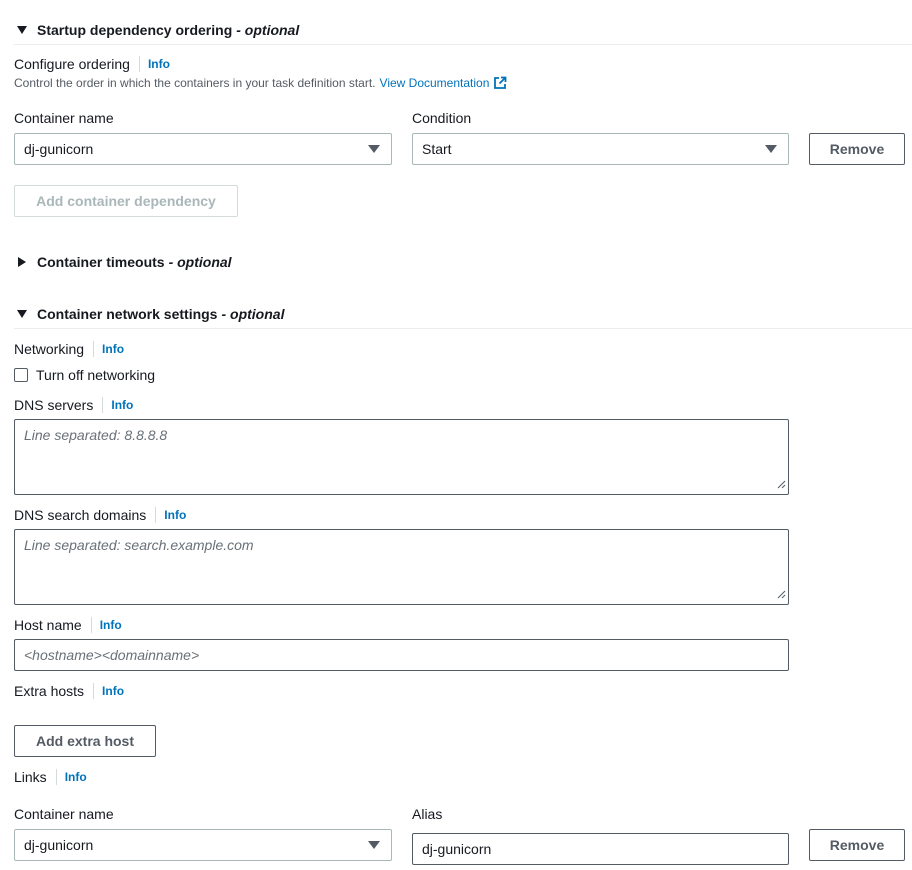  Describe the element at coordinates (857, 845) in the screenshot. I see `remove-link-button: Remove` at that location.